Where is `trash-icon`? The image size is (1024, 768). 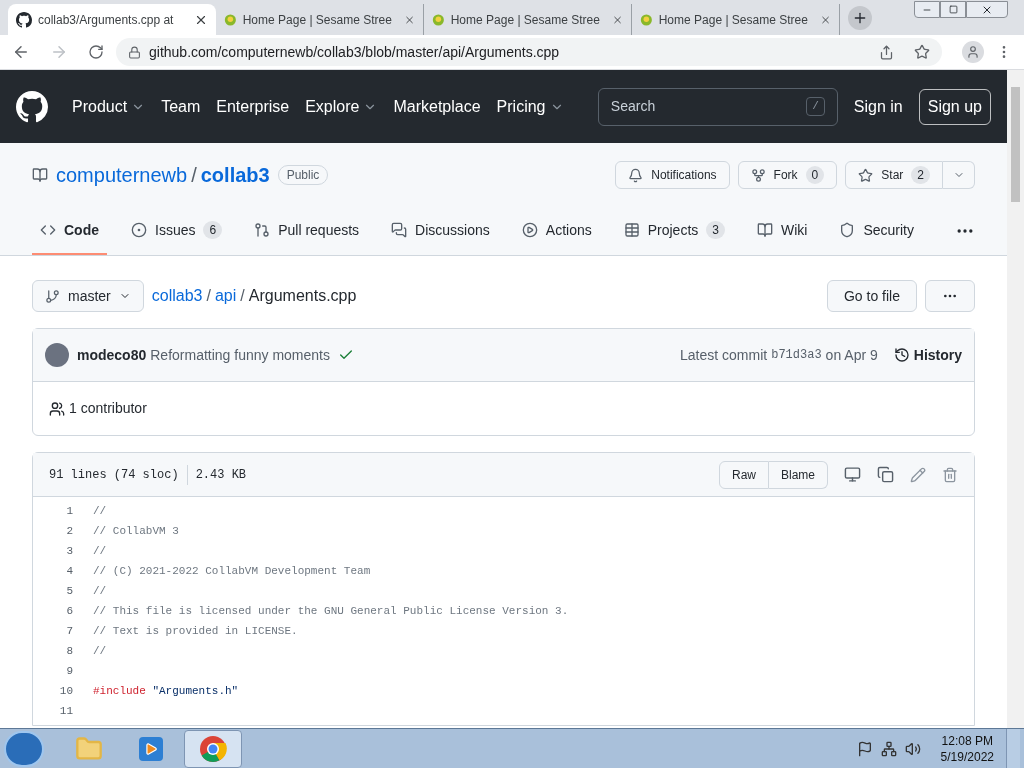 trash-icon is located at coordinates (950, 474).